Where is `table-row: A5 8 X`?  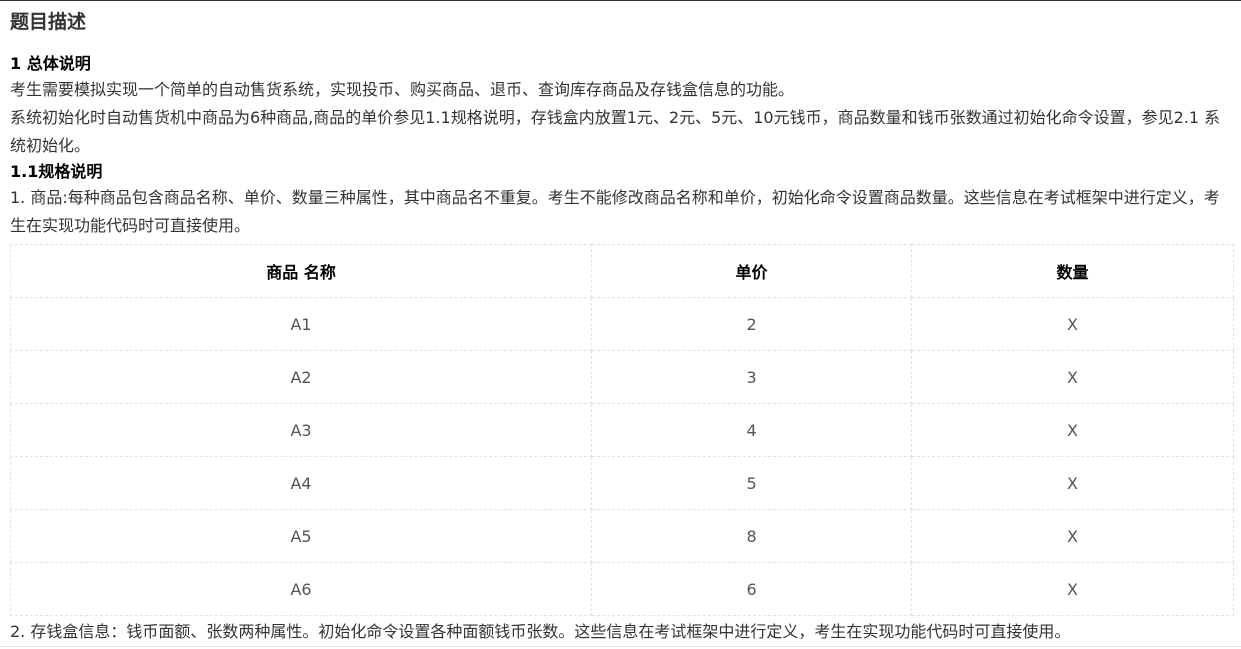 table-row: A5 8 X is located at coordinates (621, 536).